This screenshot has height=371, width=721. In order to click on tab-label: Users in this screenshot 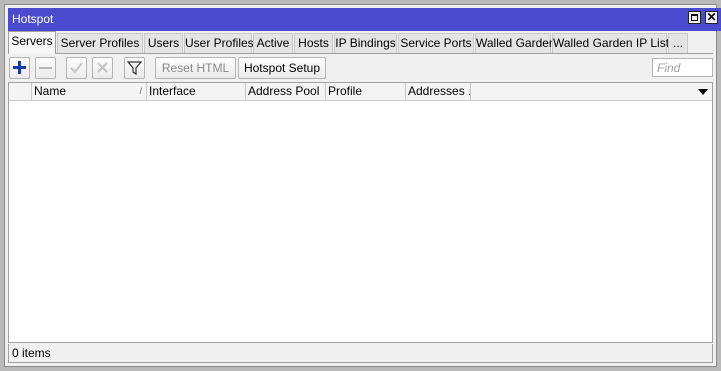, I will do `click(163, 43)`.